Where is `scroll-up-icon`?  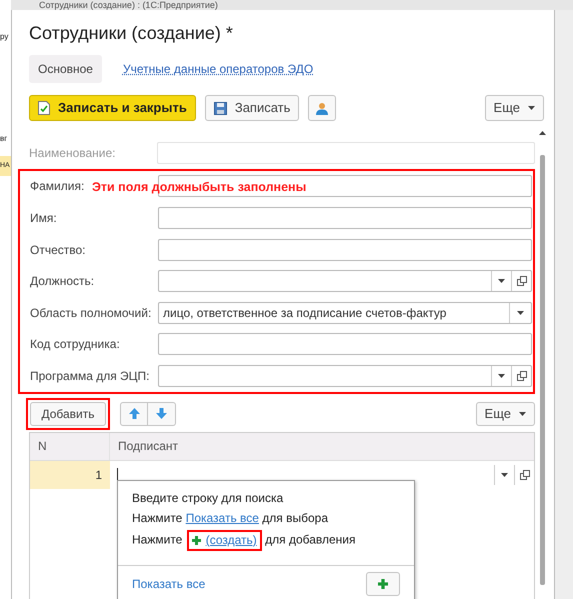
scroll-up-icon is located at coordinates (542, 133).